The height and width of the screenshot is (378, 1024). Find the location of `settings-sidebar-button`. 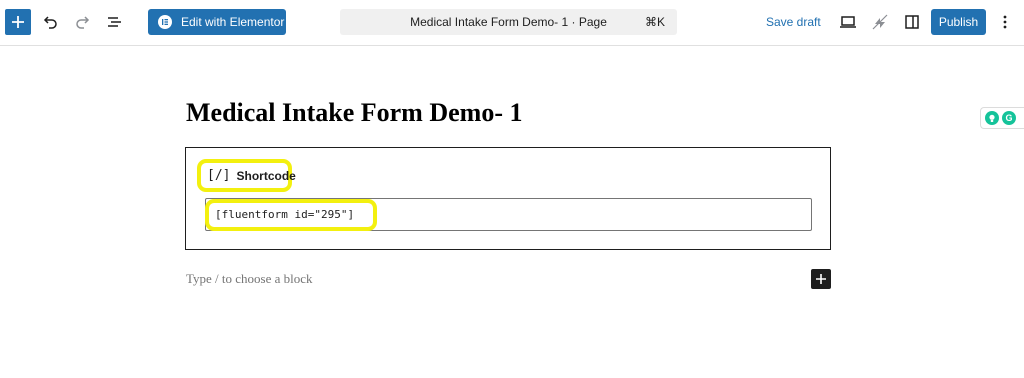

settings-sidebar-button is located at coordinates (912, 22).